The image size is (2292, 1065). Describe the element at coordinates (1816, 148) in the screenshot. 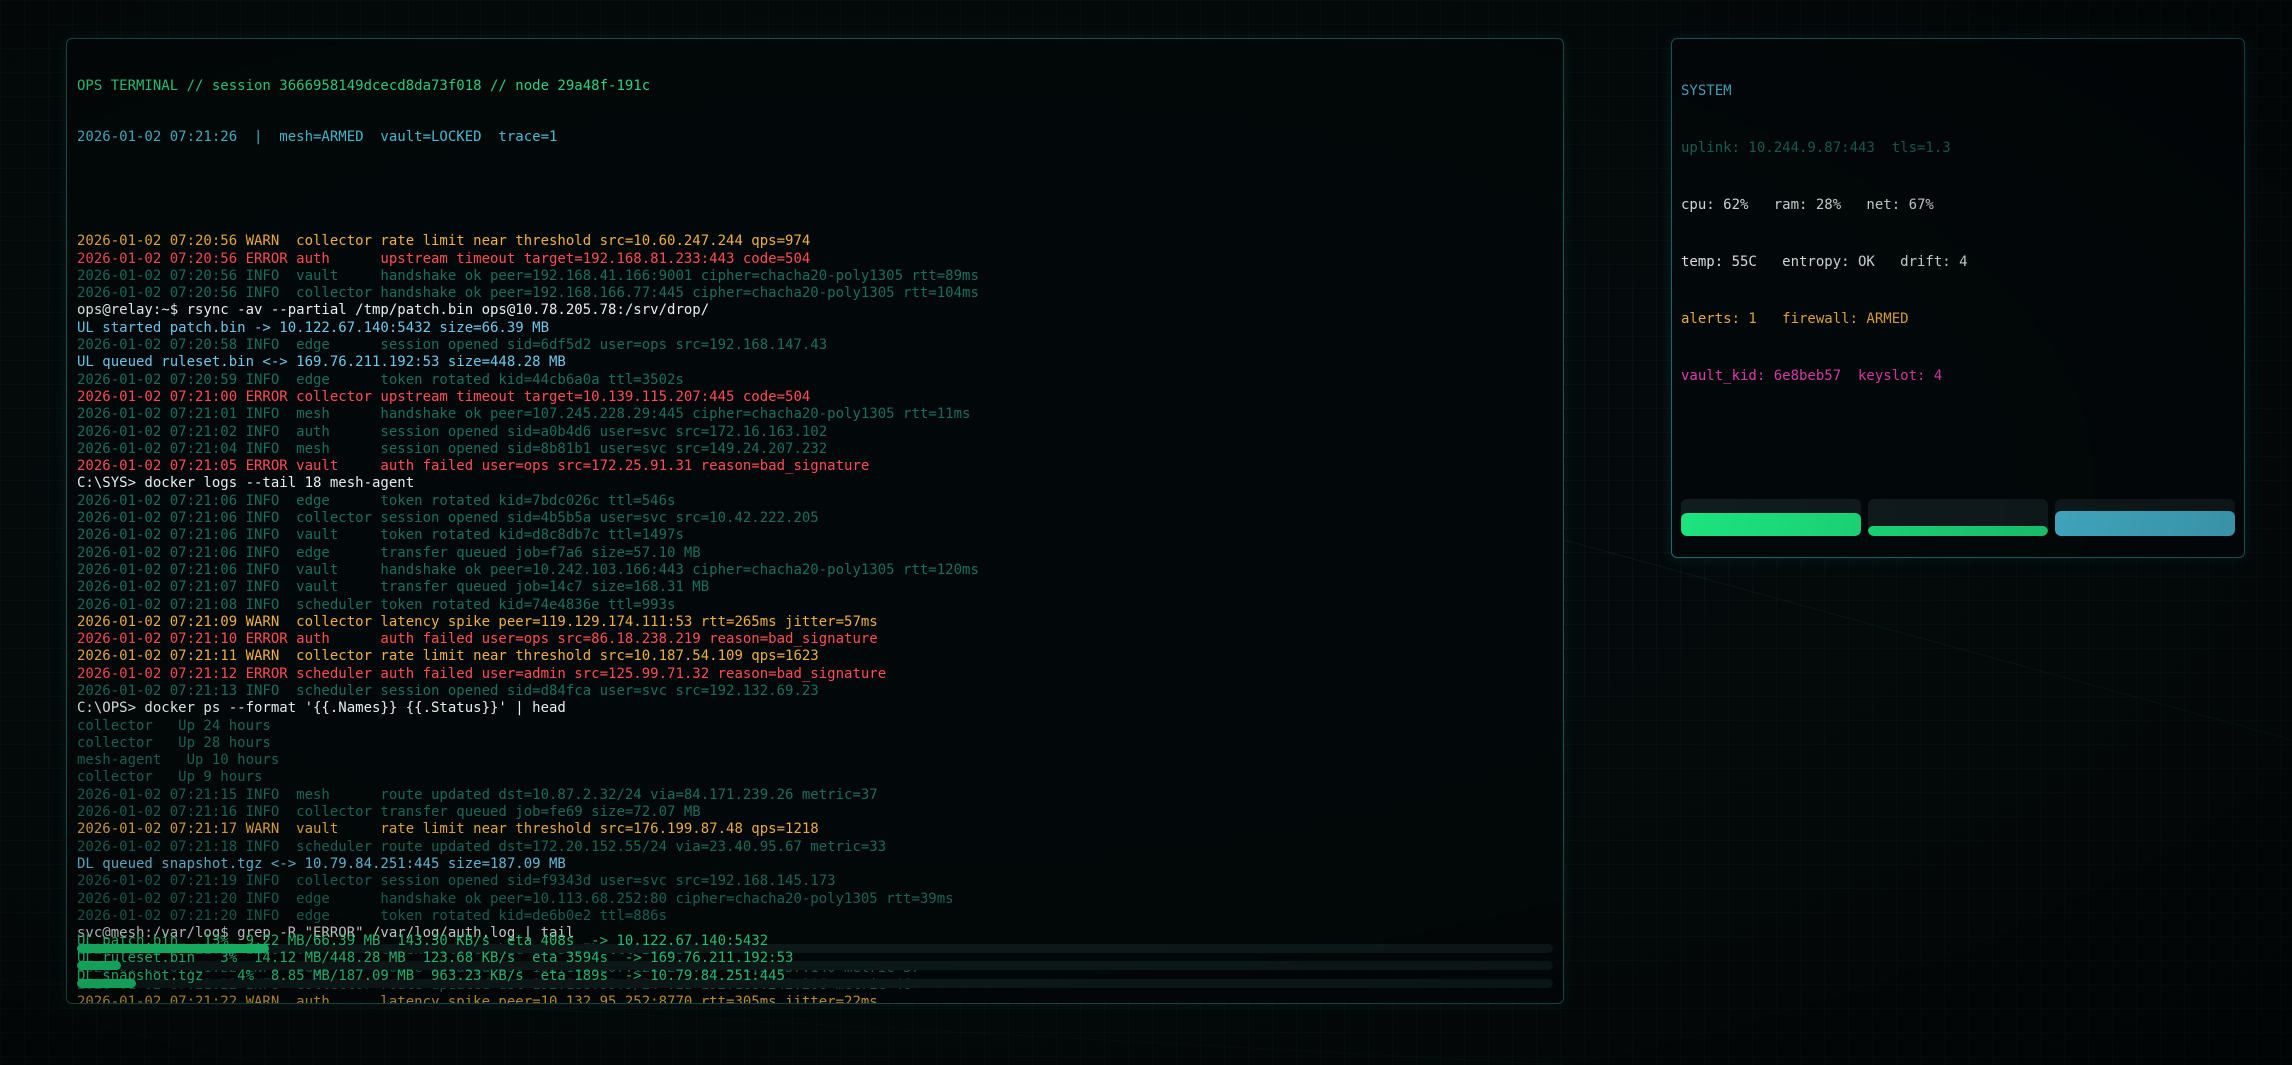

I see `uplink-status: uplink: 10.244.9.87:443 tls=1.3` at that location.